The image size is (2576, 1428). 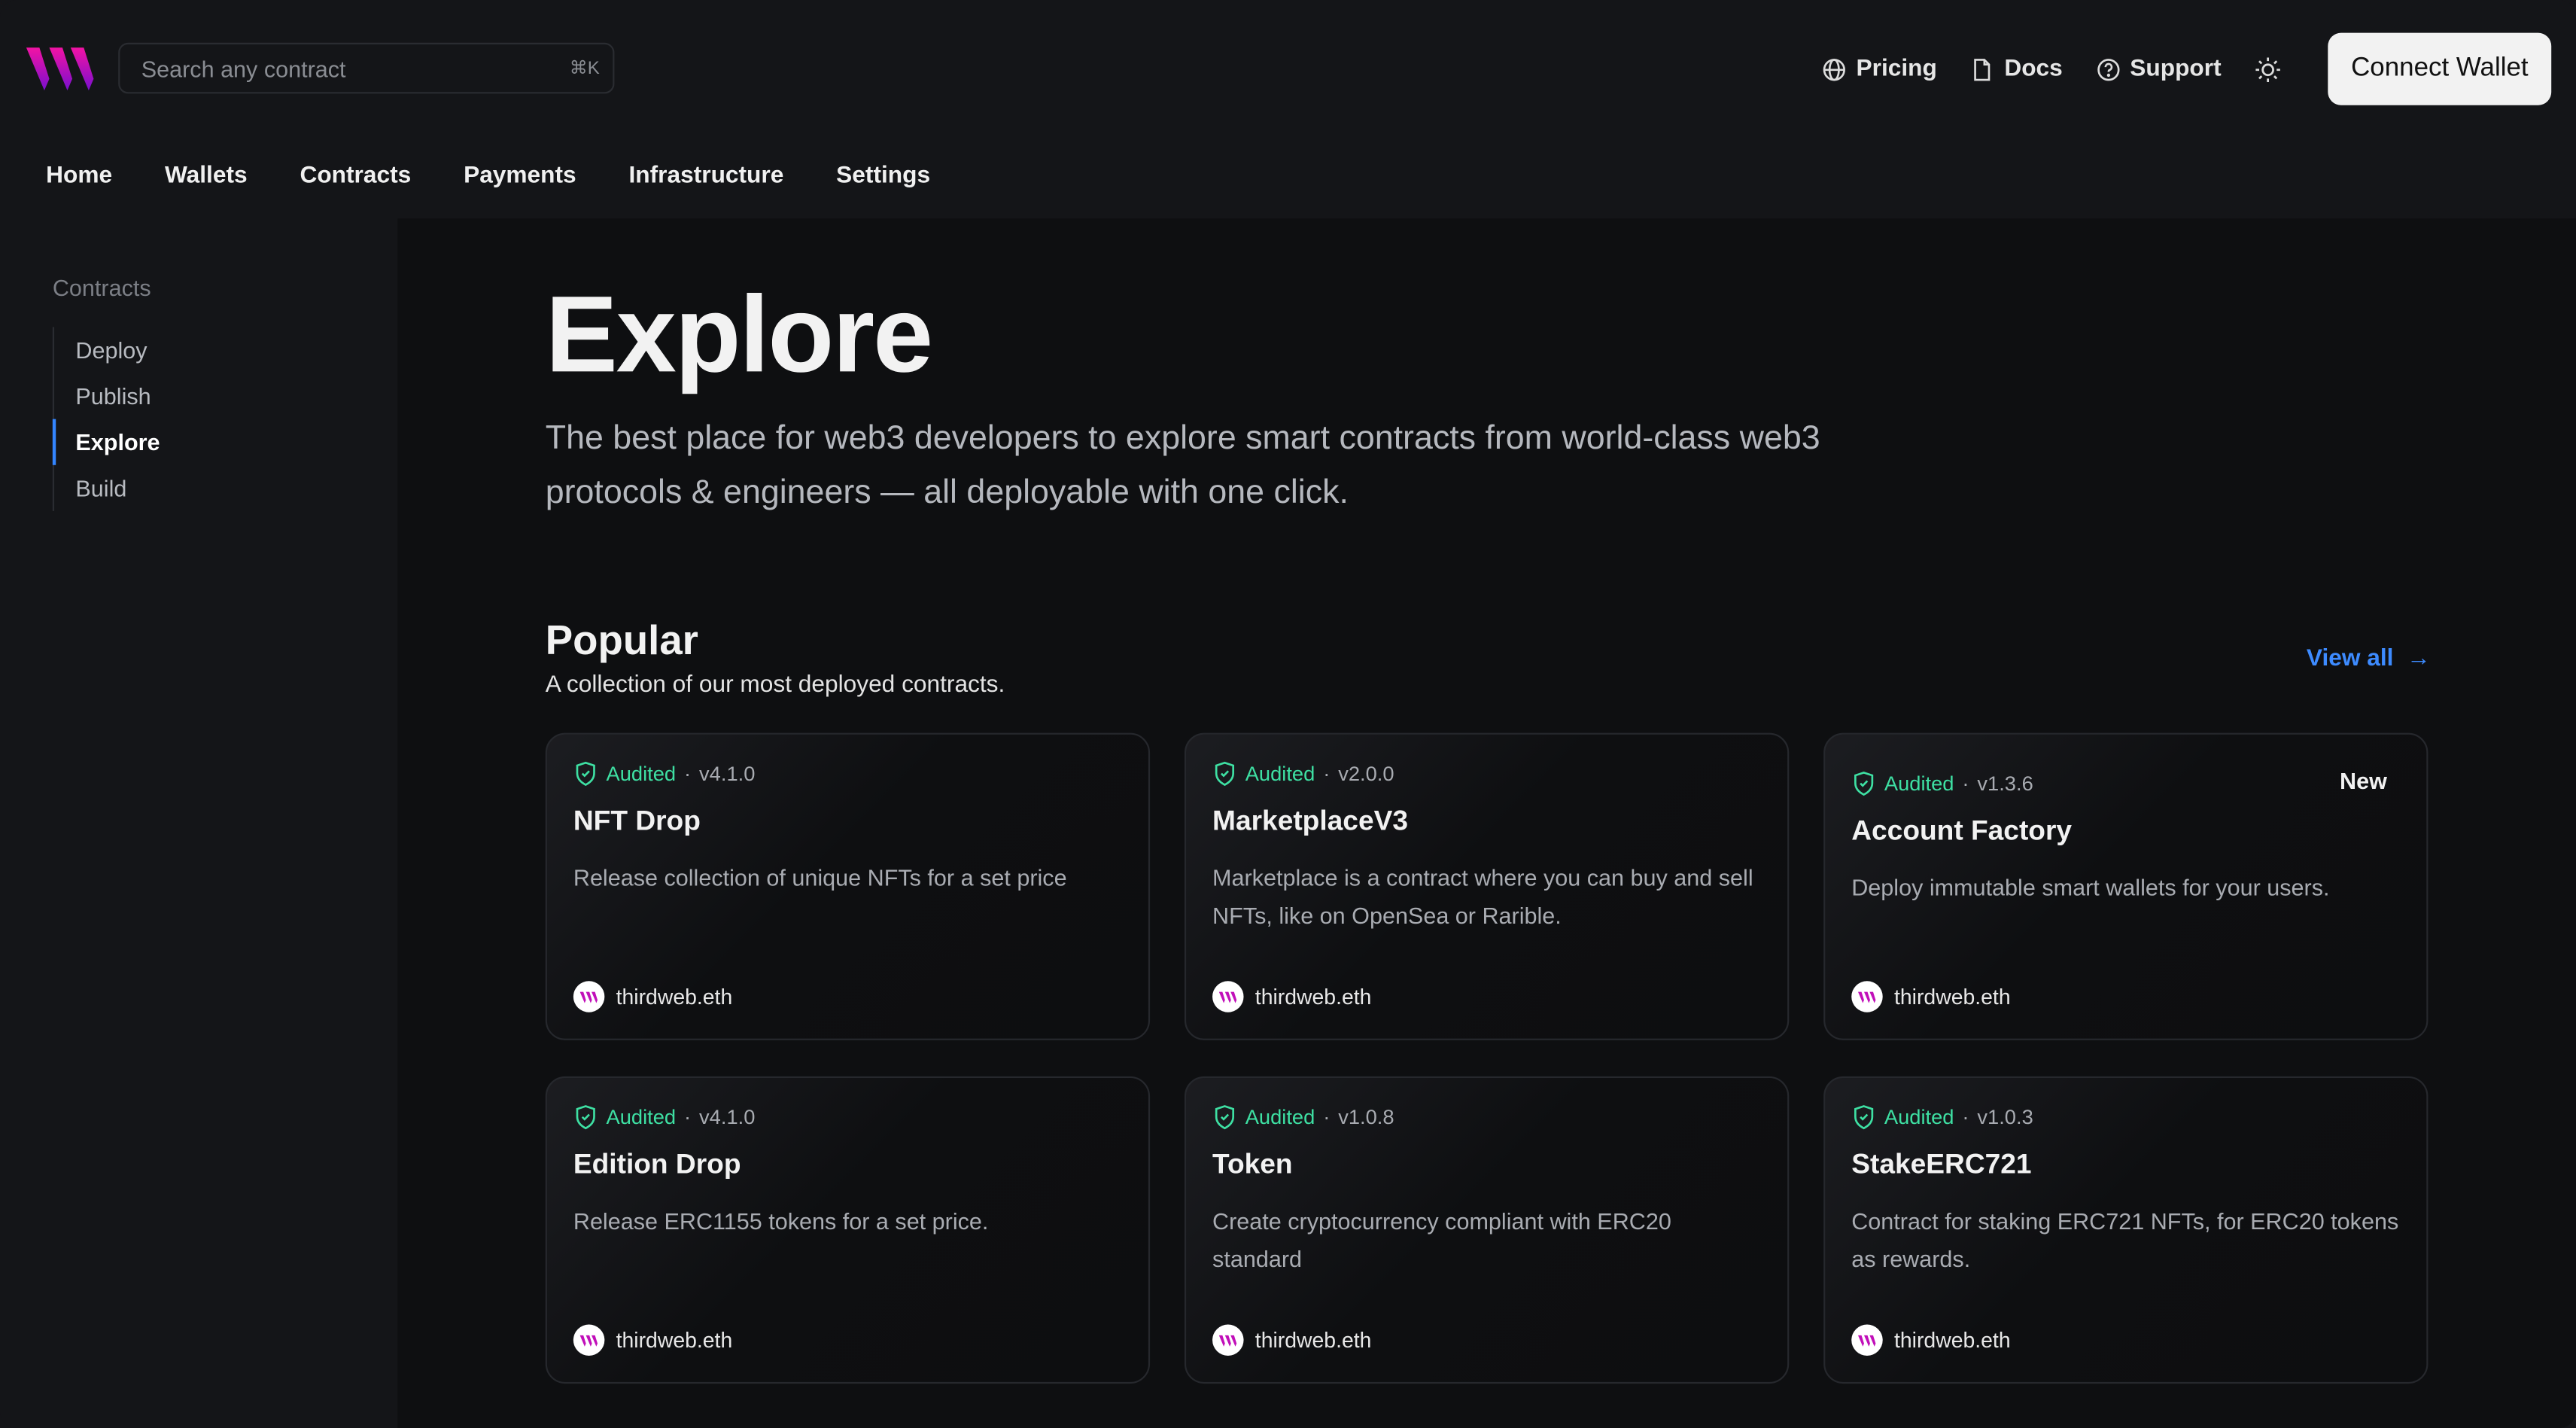 What do you see at coordinates (117, 350) in the screenshot?
I see `sidebar-item-deploy: Deploy` at bounding box center [117, 350].